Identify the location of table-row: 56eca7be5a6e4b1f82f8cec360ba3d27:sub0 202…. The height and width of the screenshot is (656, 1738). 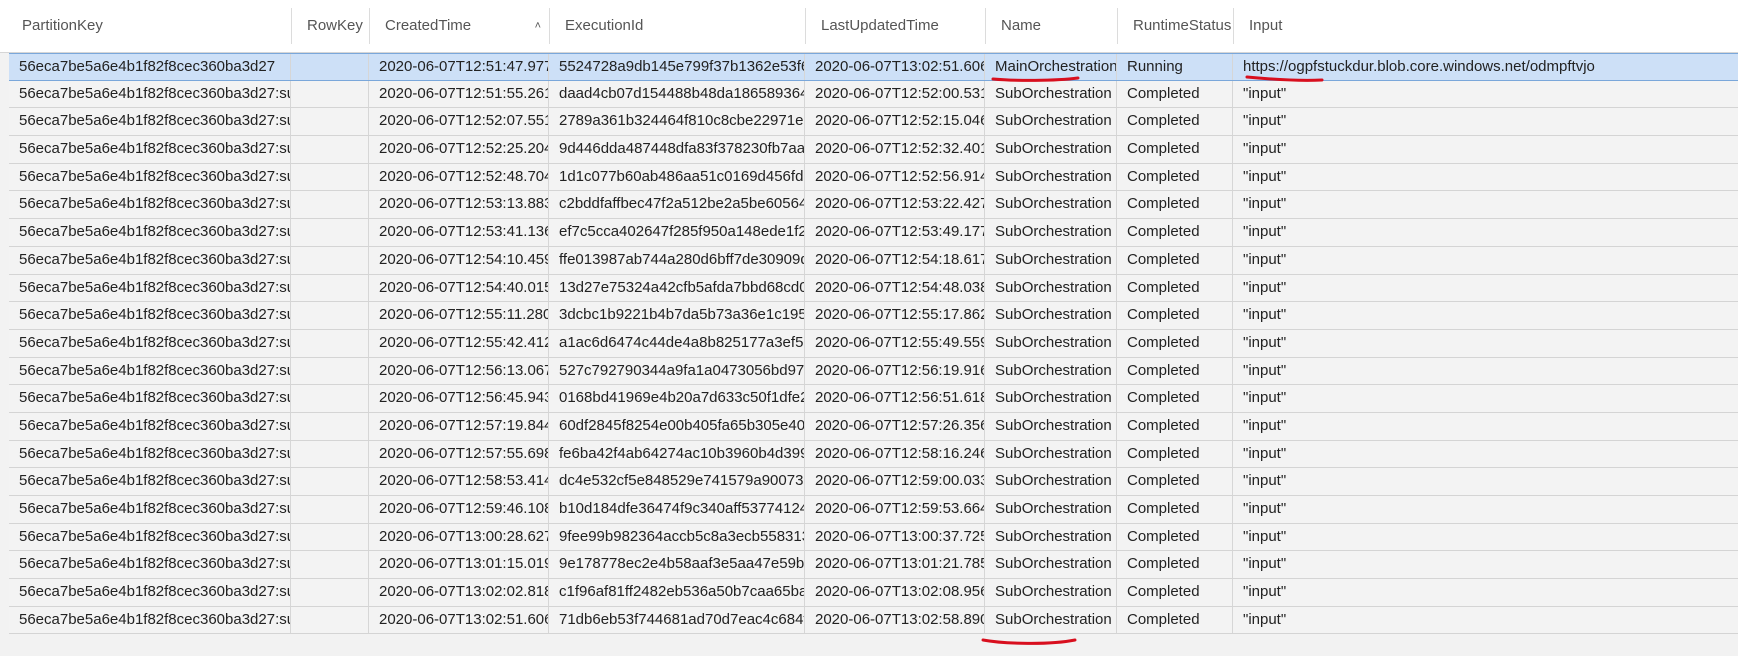
(873, 94).